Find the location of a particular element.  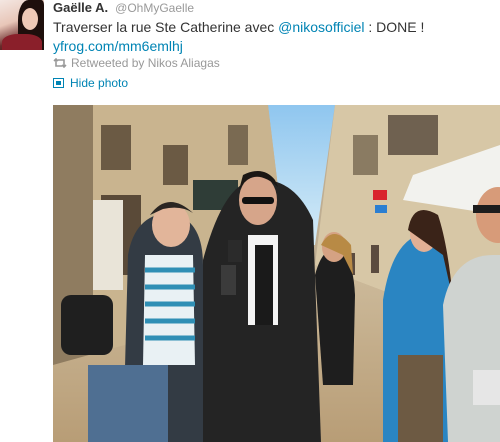

avatar is located at coordinates (22, 25).